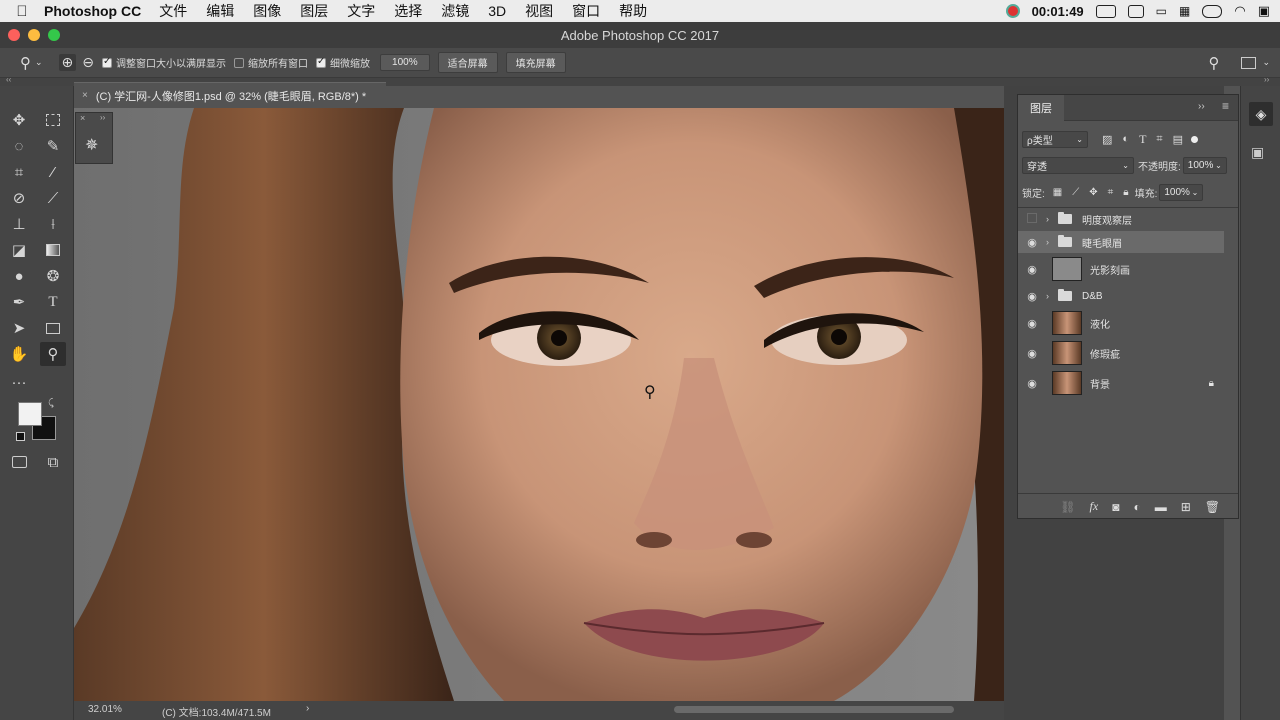 Image resolution: width=1280 pixels, height=720 pixels. What do you see at coordinates (1178, 139) in the screenshot?
I see `filter-smart-object-icon: ▤` at bounding box center [1178, 139].